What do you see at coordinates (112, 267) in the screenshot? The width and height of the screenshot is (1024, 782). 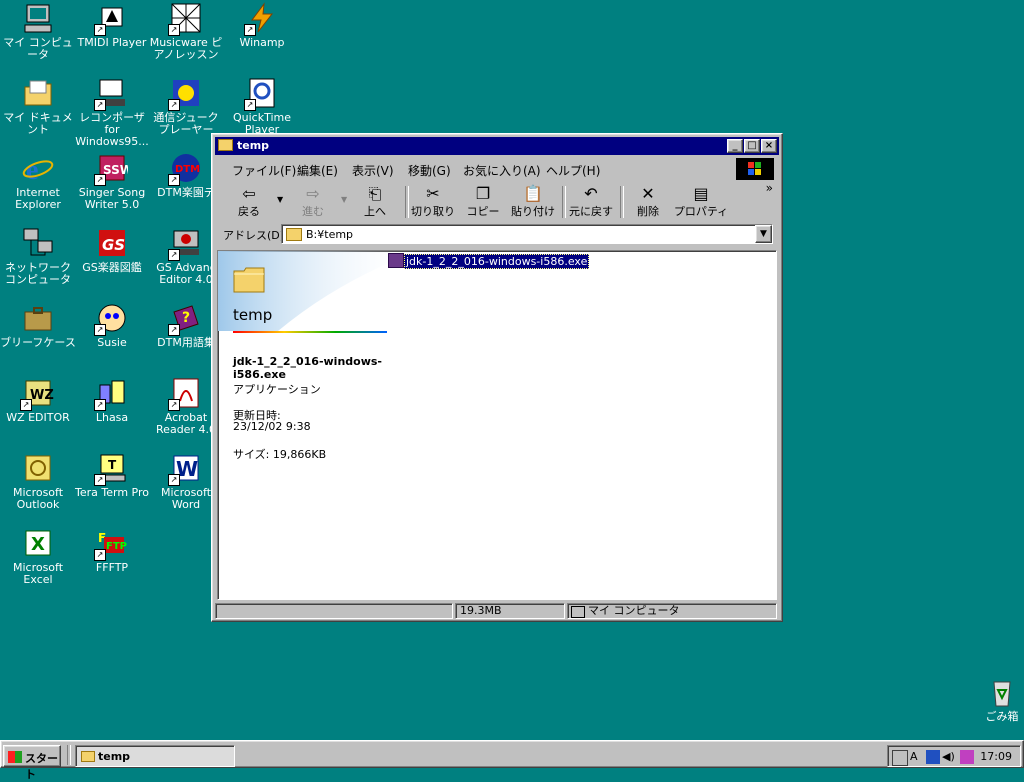 I see `desktop-icon-label: GS楽器図鑑` at bounding box center [112, 267].